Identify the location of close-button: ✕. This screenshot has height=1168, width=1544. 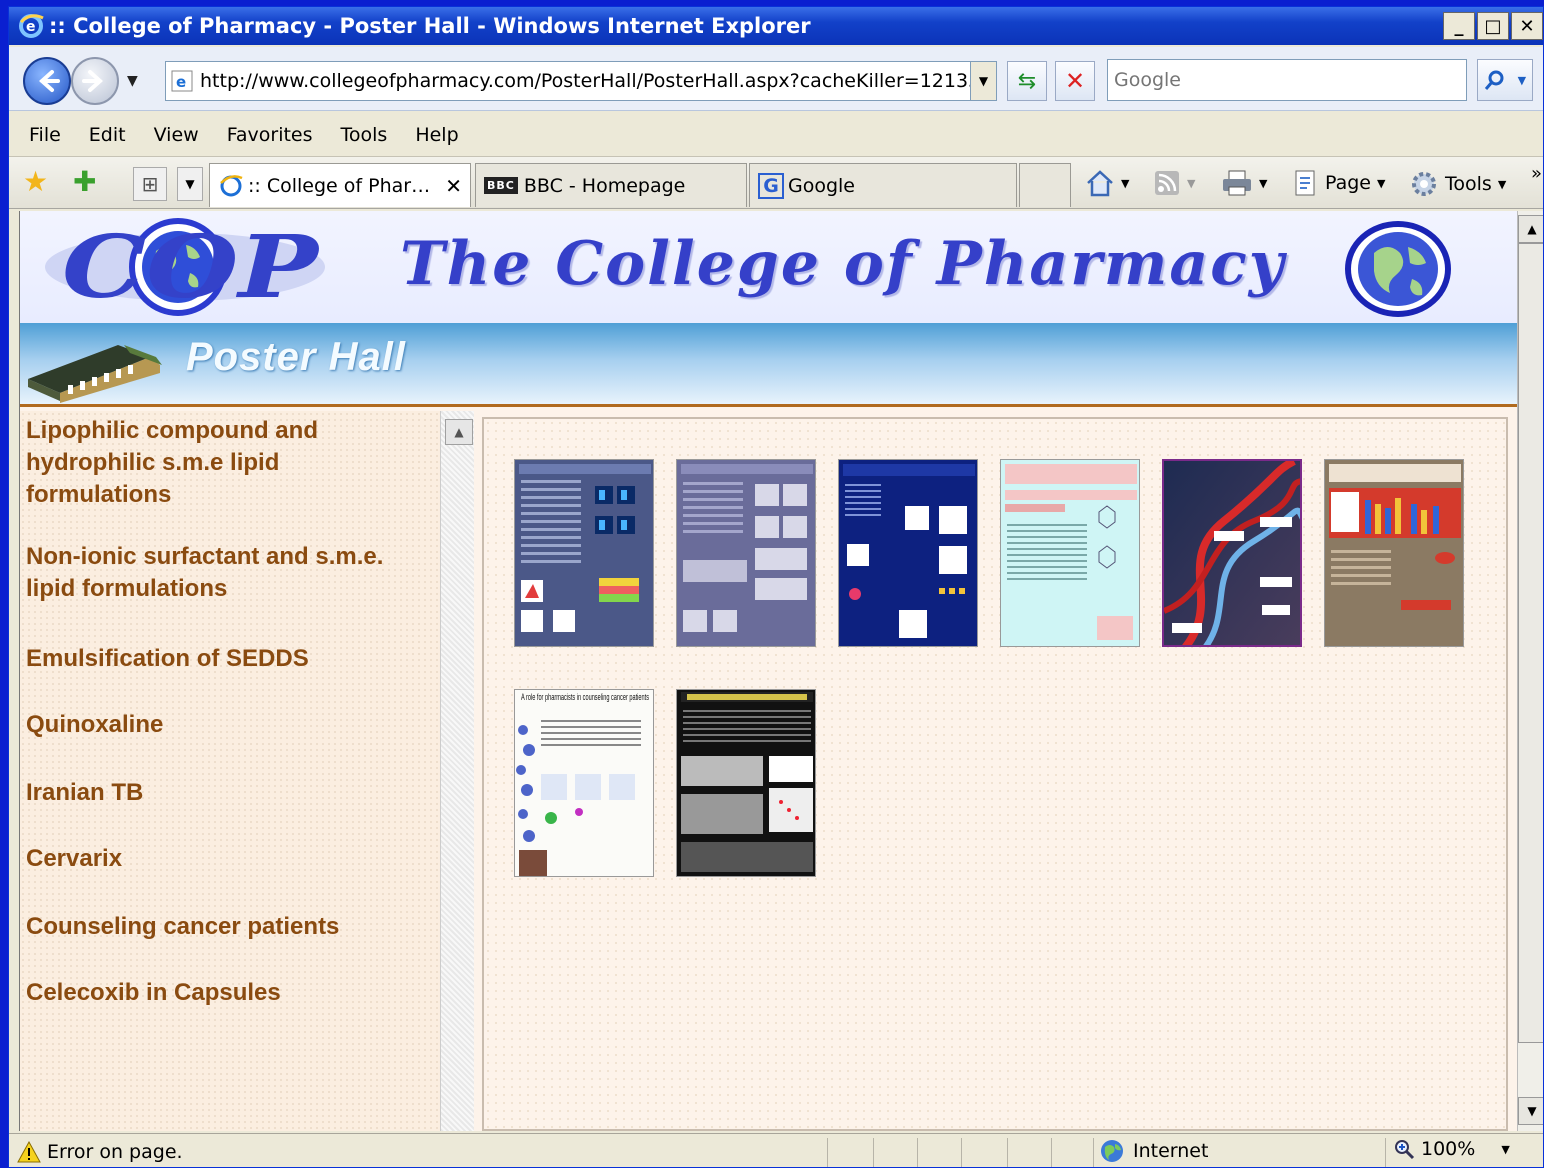
(1527, 26).